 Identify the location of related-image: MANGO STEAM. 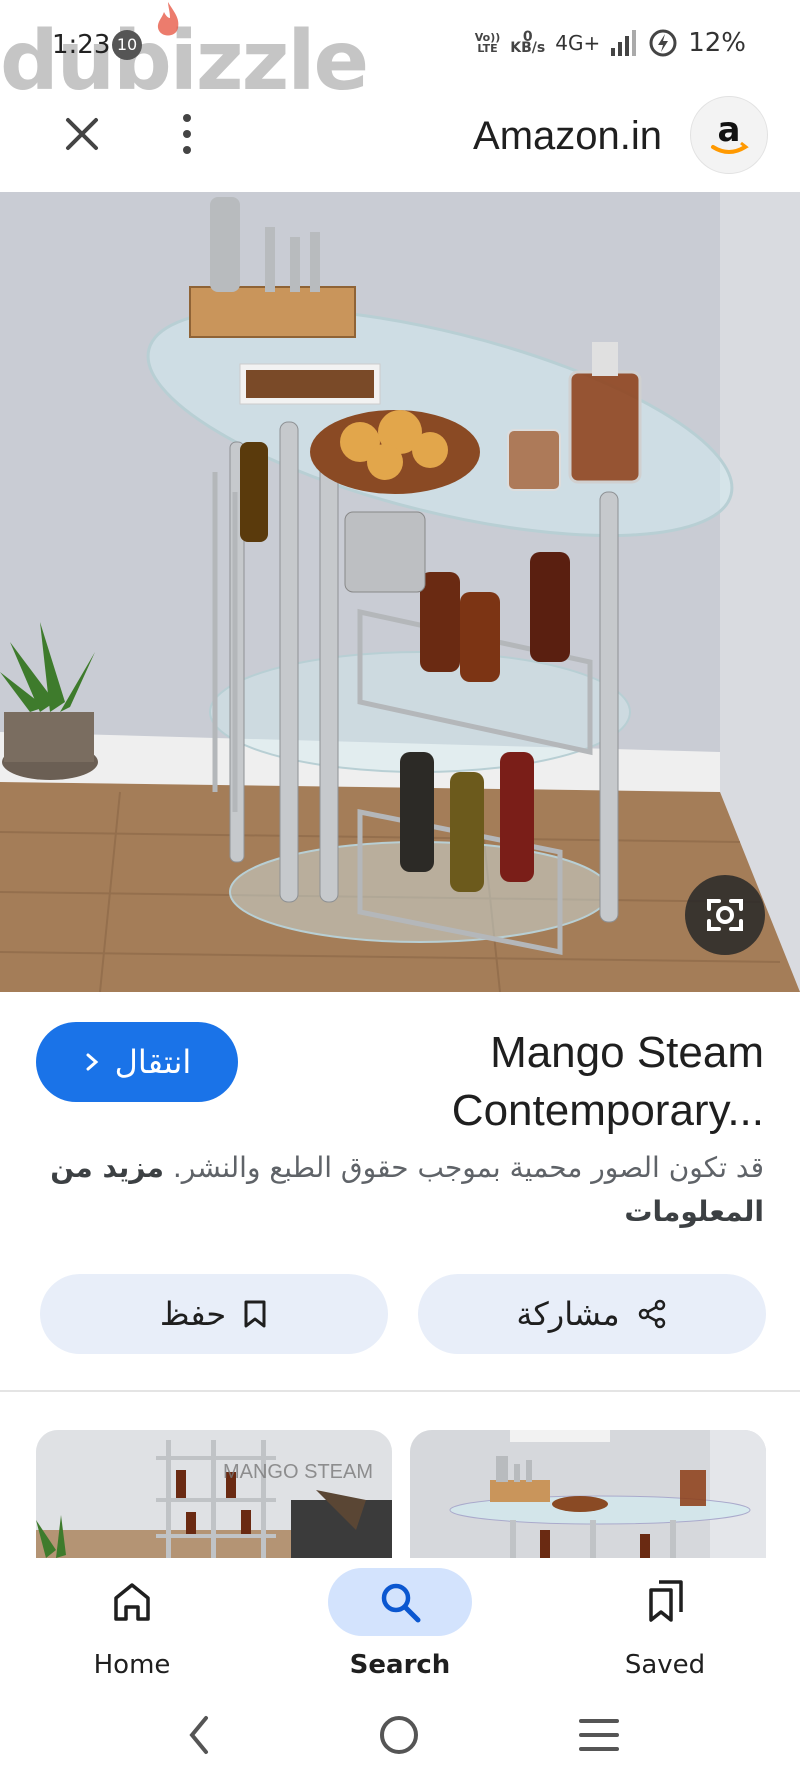
(214, 1494).